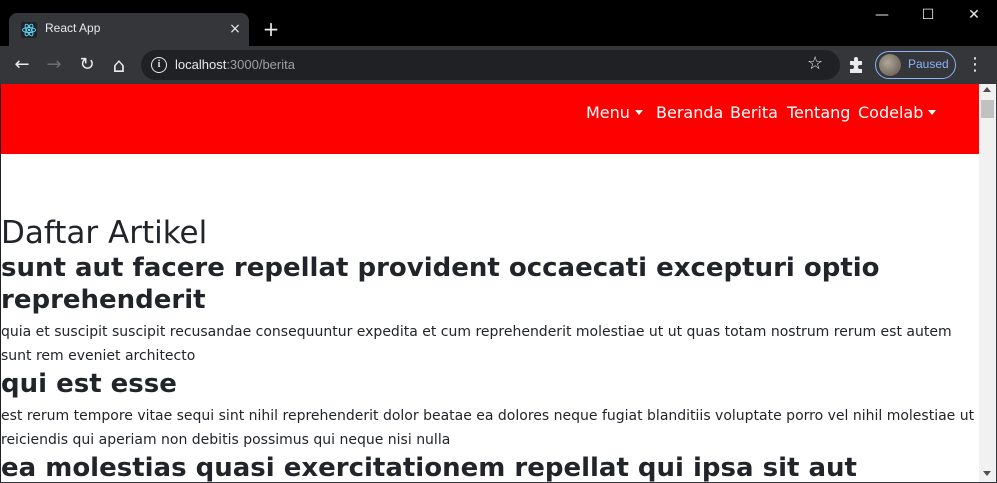  What do you see at coordinates (271, 30) in the screenshot?
I see `new-tab-button: +` at bounding box center [271, 30].